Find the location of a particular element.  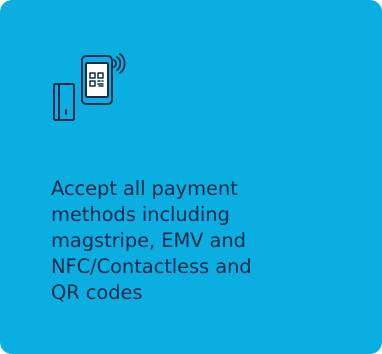

description-line-1: Accept all payment is located at coordinates (144, 188).